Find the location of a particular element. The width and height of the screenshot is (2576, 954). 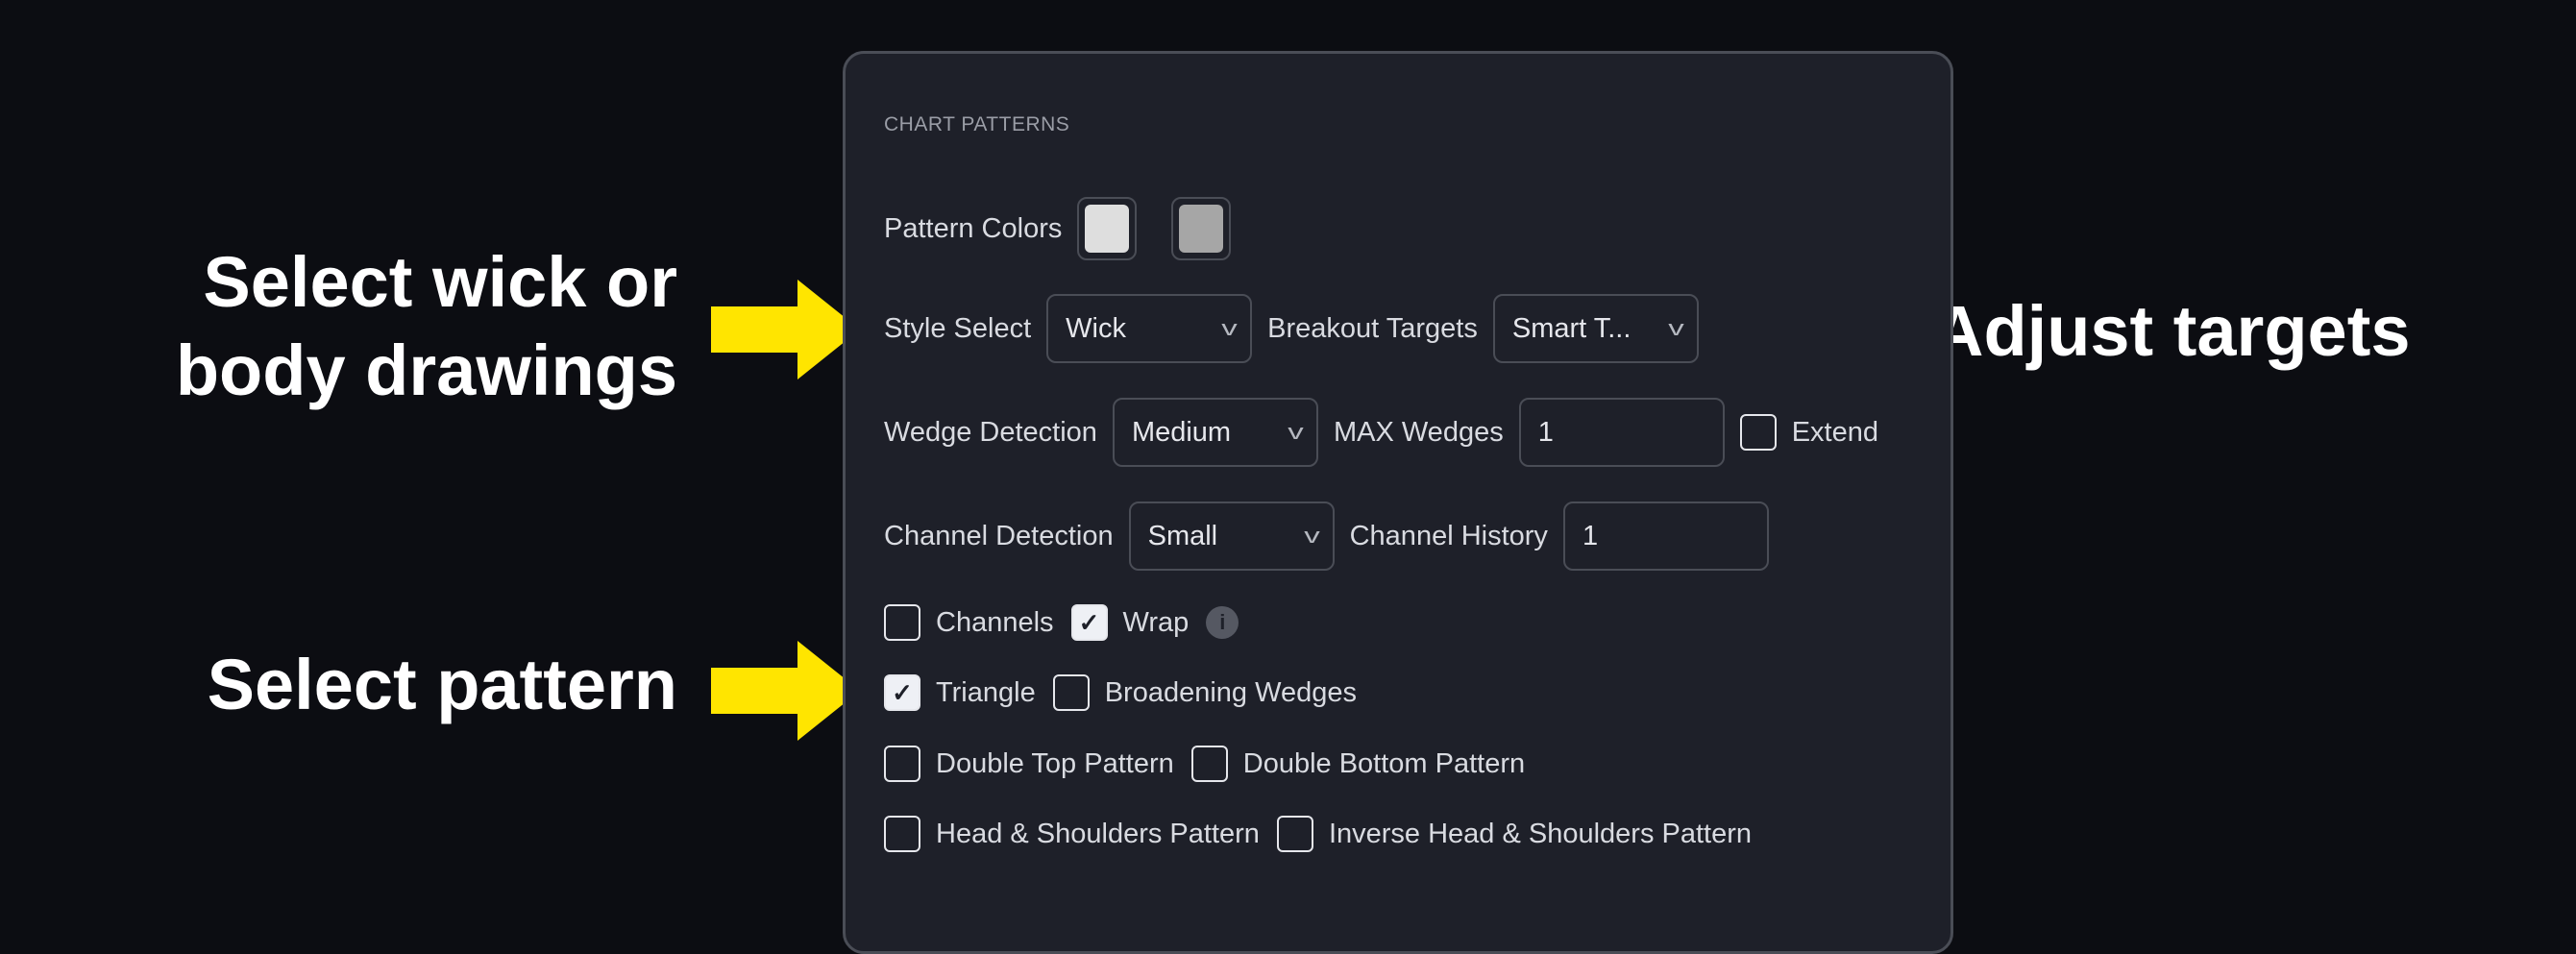

head-shoulders-checkbox is located at coordinates (902, 834).